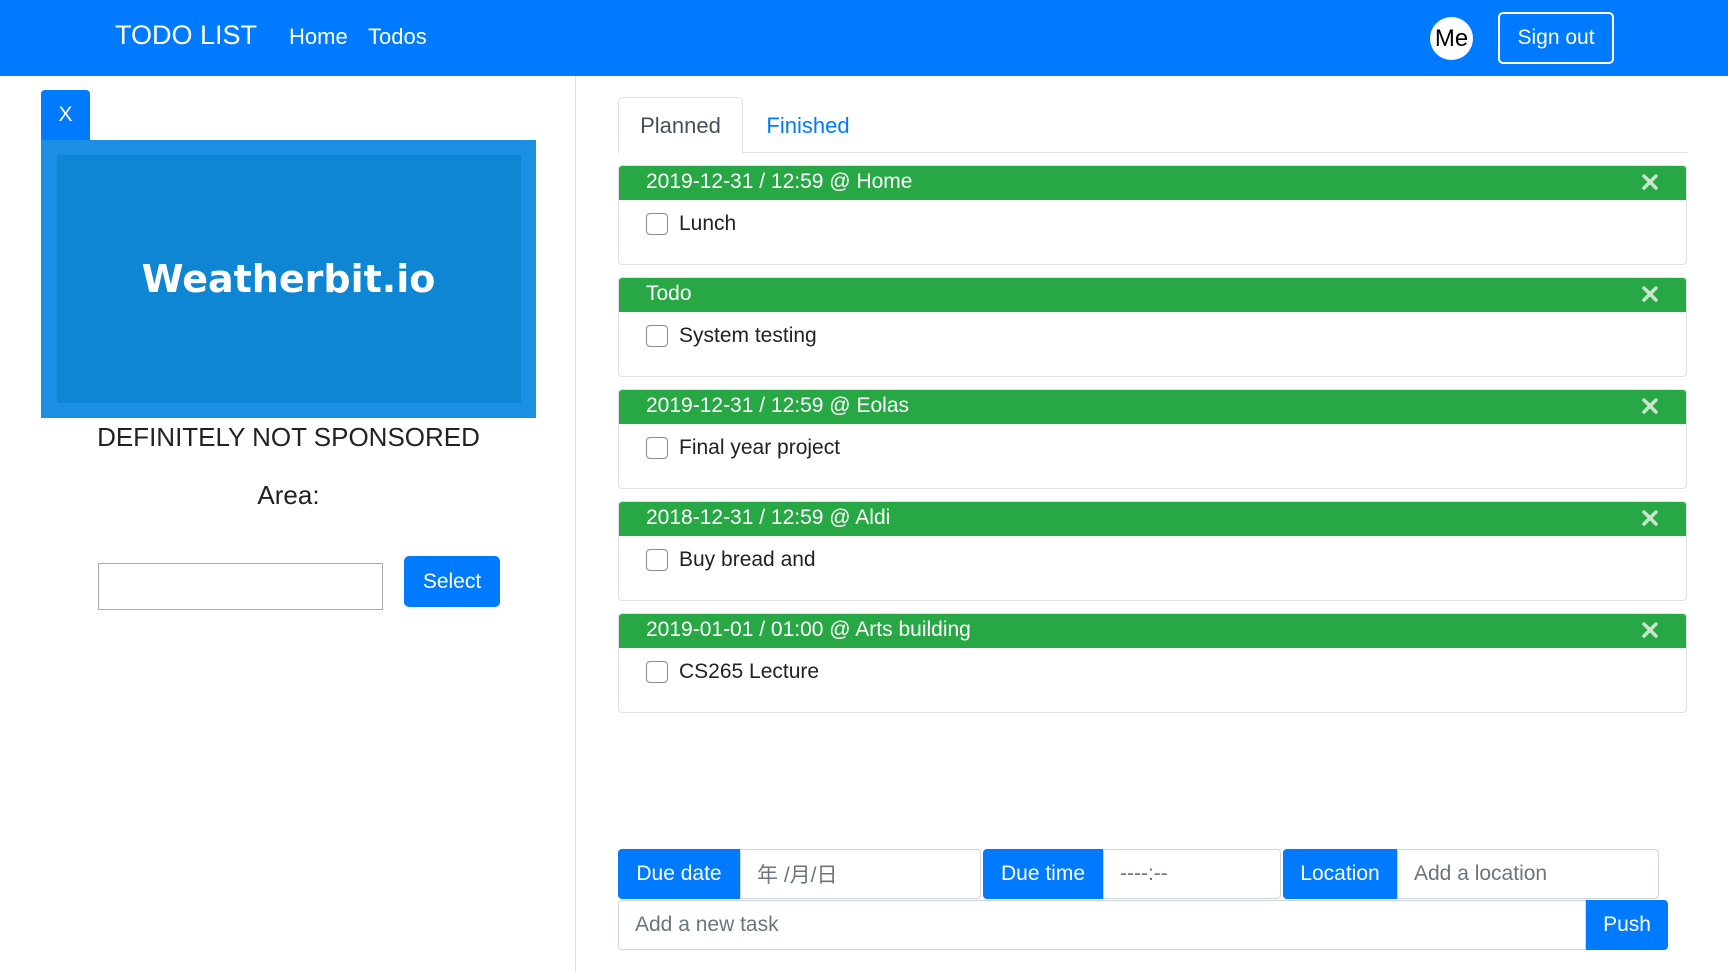 Image resolution: width=1728 pixels, height=972 pixels. I want to click on todo-due-info: 2018-12-31 / 12:59 @ Aldi, so click(768, 517).